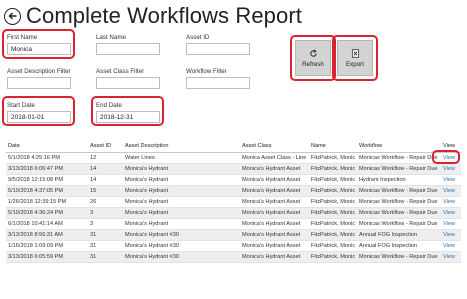  I want to click on last-name-input, so click(128, 49).